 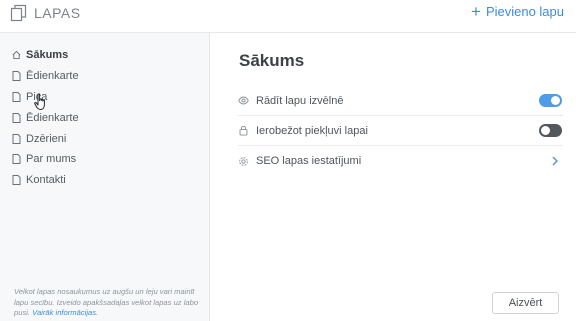 What do you see at coordinates (312, 130) in the screenshot?
I see `setting-label: Ierobežot piekļuvi lapai` at bounding box center [312, 130].